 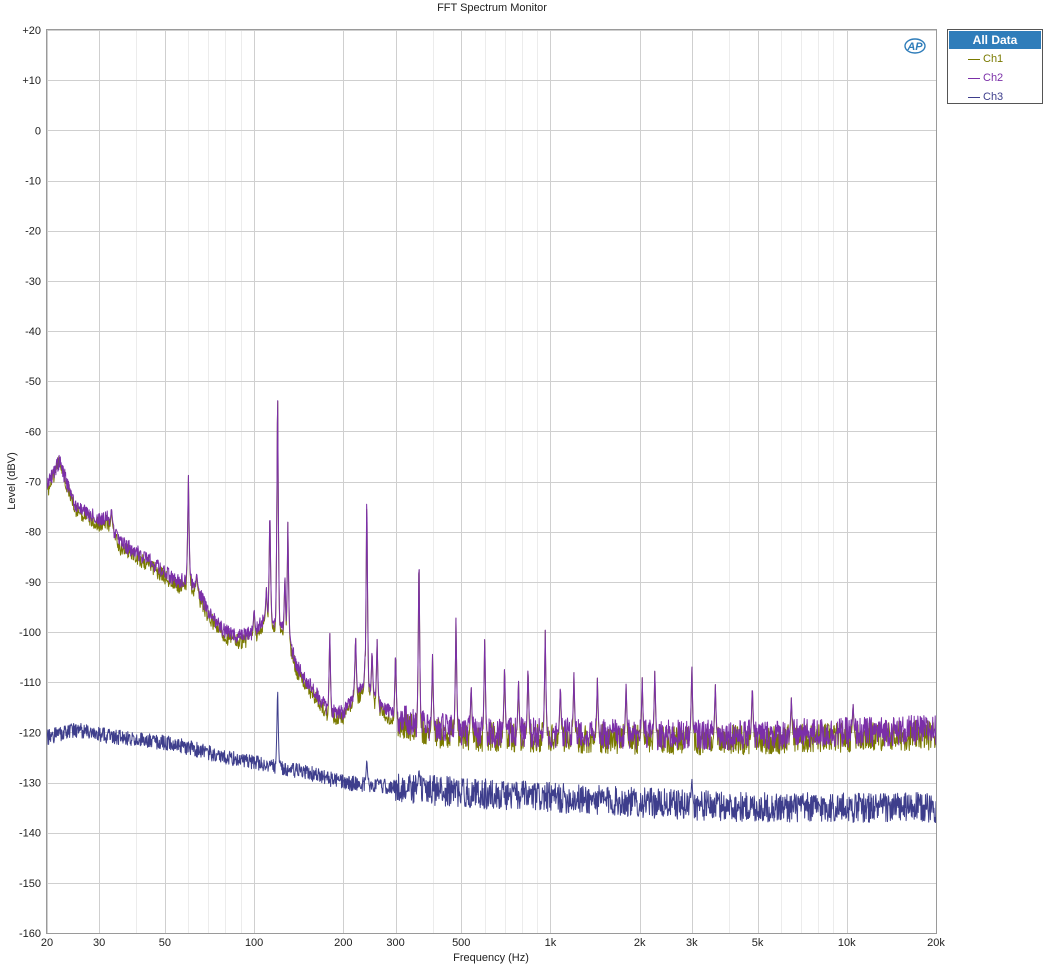 What do you see at coordinates (33, 533) in the screenshot?
I see `y-tick-label: -80` at bounding box center [33, 533].